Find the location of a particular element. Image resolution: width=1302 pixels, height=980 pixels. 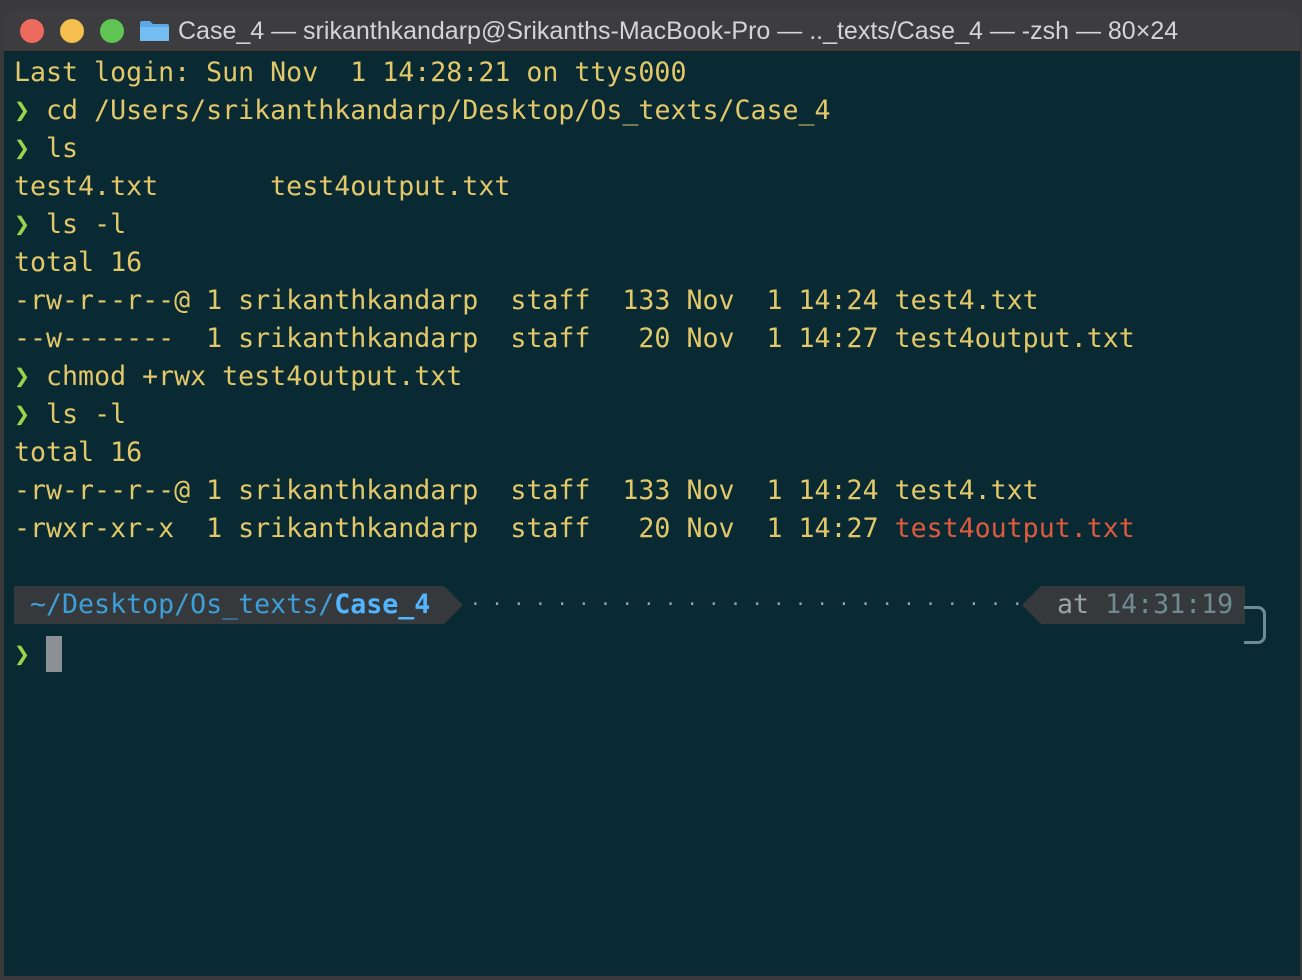

terminal-line: test4.txt test4output.txt is located at coordinates (262, 186).